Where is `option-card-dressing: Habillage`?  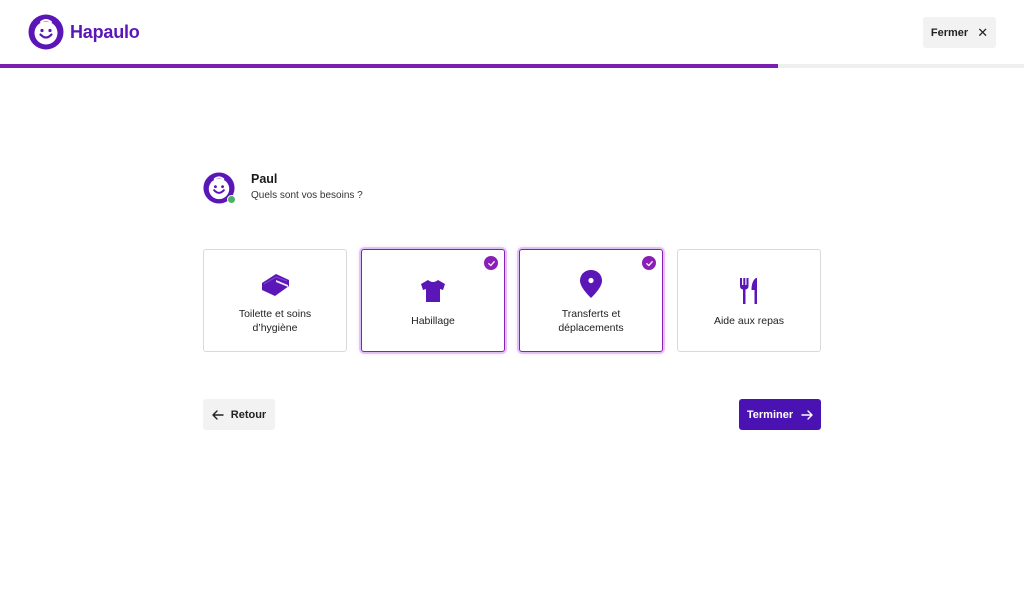
option-card-dressing: Habillage is located at coordinates (433, 300).